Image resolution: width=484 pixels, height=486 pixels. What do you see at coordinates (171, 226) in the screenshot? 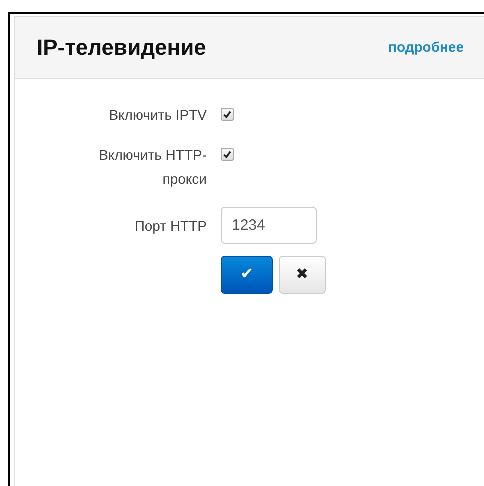
I see `field-label: Порт HTTP` at bounding box center [171, 226].